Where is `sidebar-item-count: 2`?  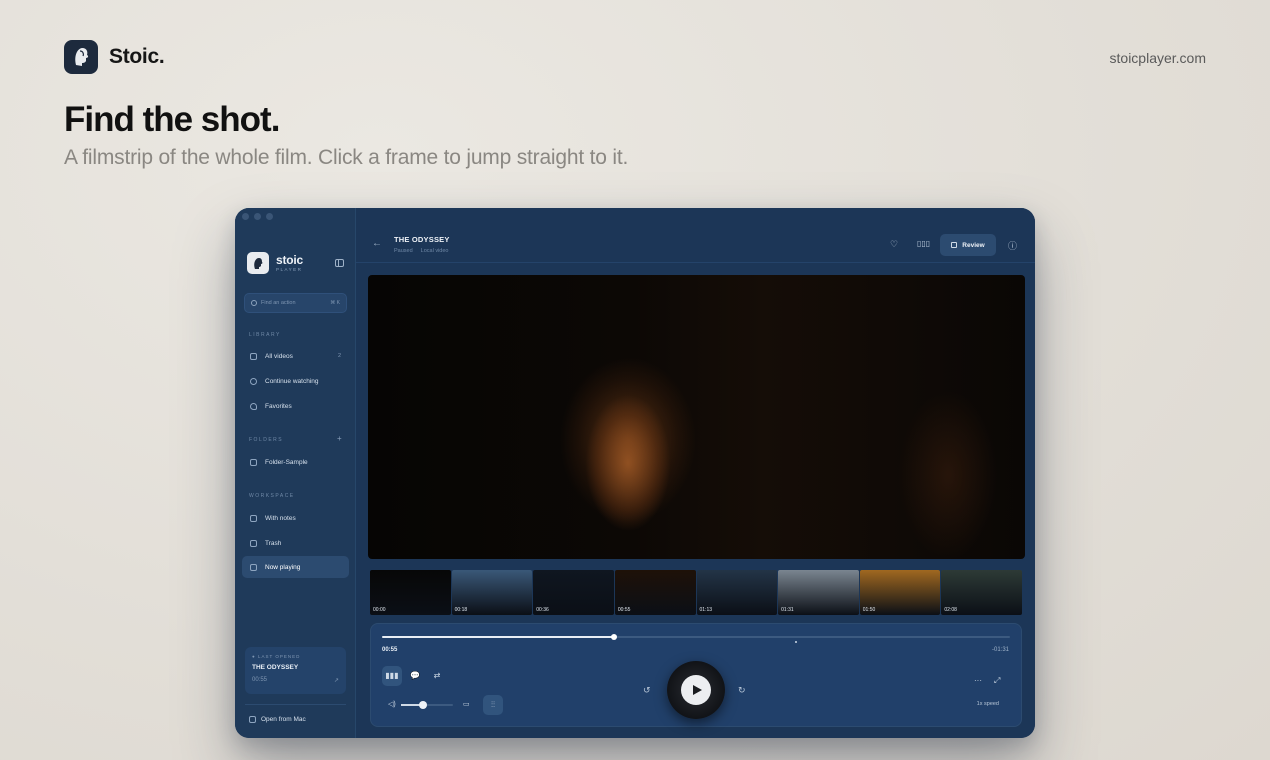 sidebar-item-count: 2 is located at coordinates (339, 356).